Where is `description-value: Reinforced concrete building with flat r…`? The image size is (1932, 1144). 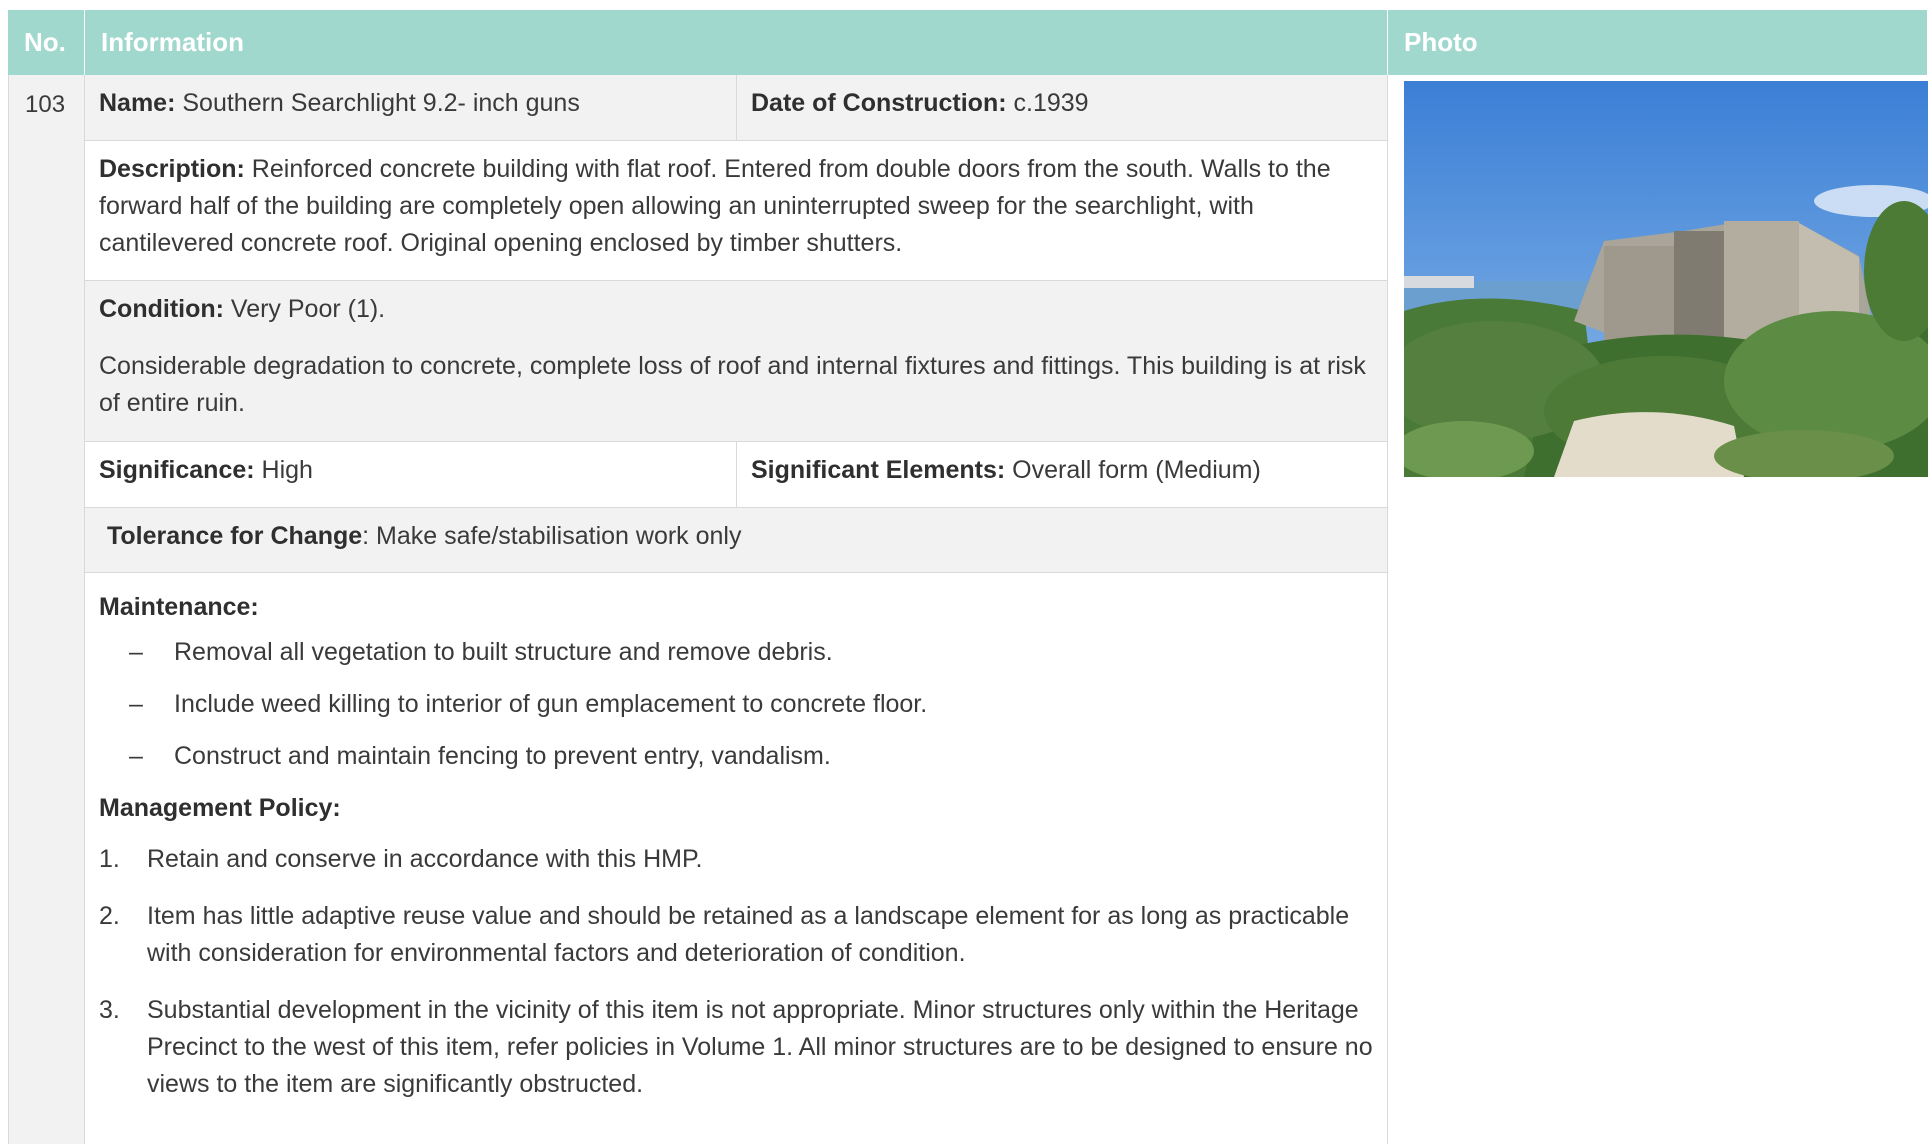
description-value: Reinforced concrete building with flat r… is located at coordinates (715, 206).